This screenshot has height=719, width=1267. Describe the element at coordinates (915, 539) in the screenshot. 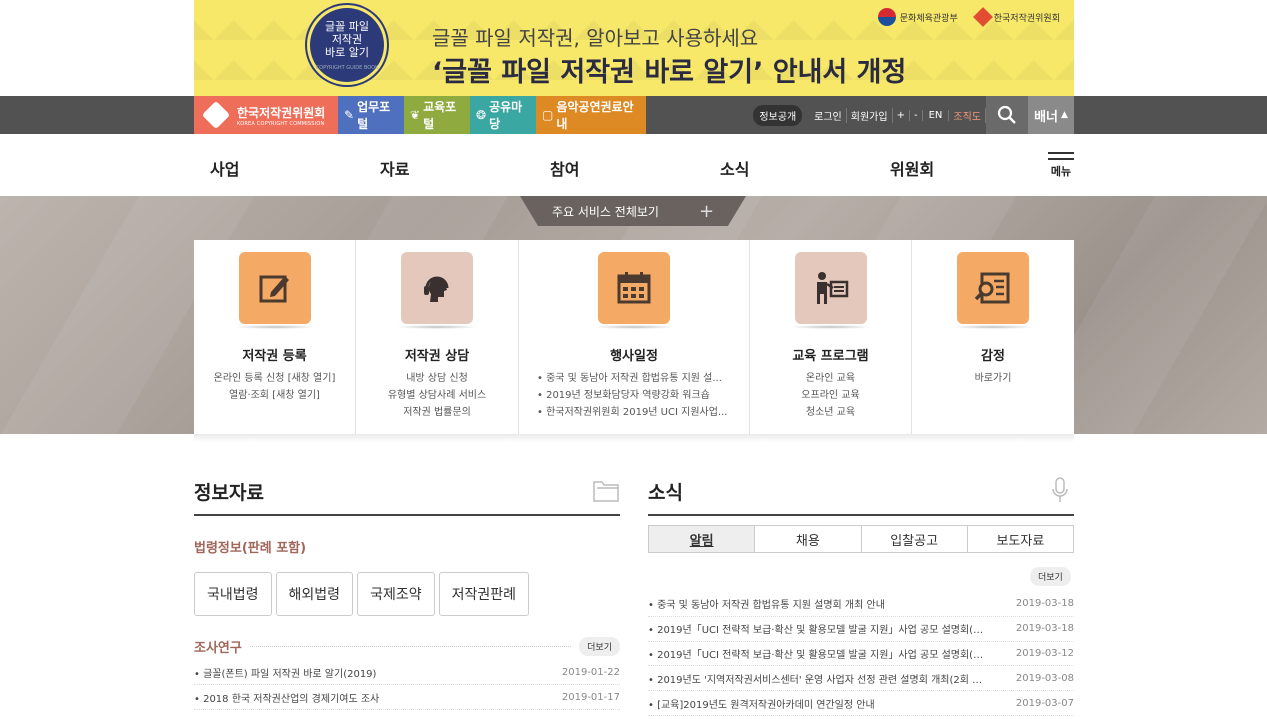

I see `tab-bid: 입찰공고` at that location.